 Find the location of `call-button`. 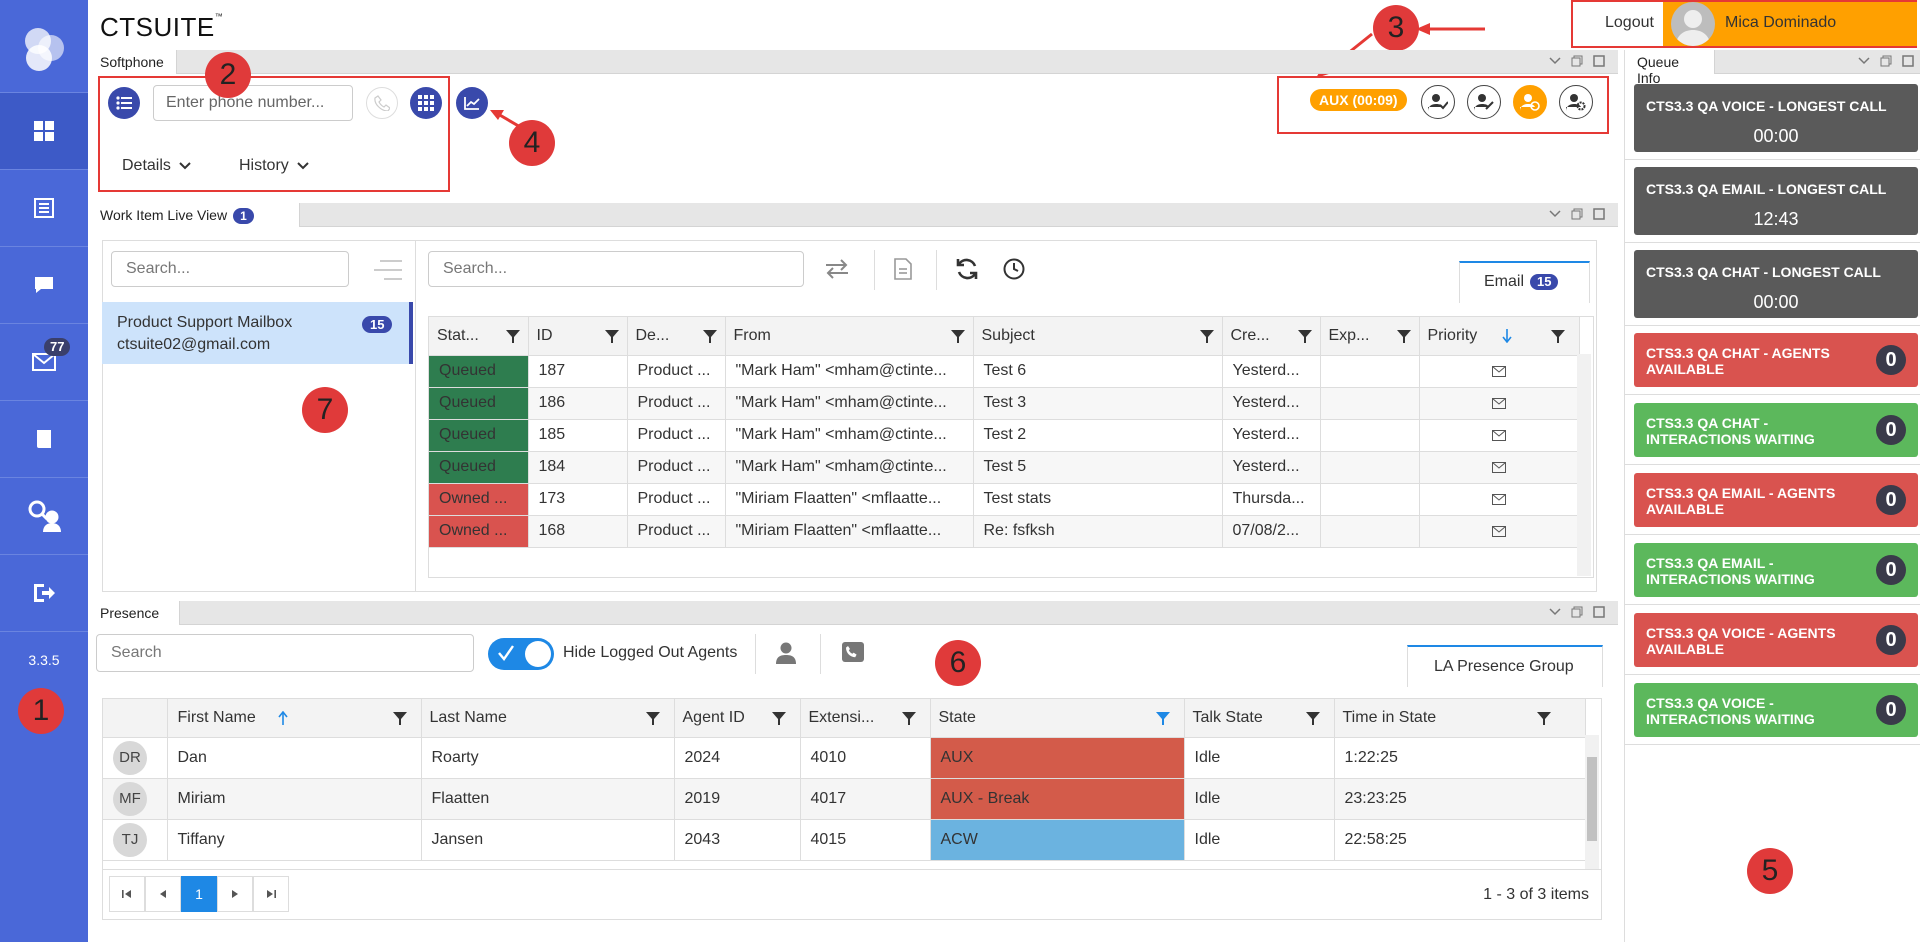

call-button is located at coordinates (382, 103).